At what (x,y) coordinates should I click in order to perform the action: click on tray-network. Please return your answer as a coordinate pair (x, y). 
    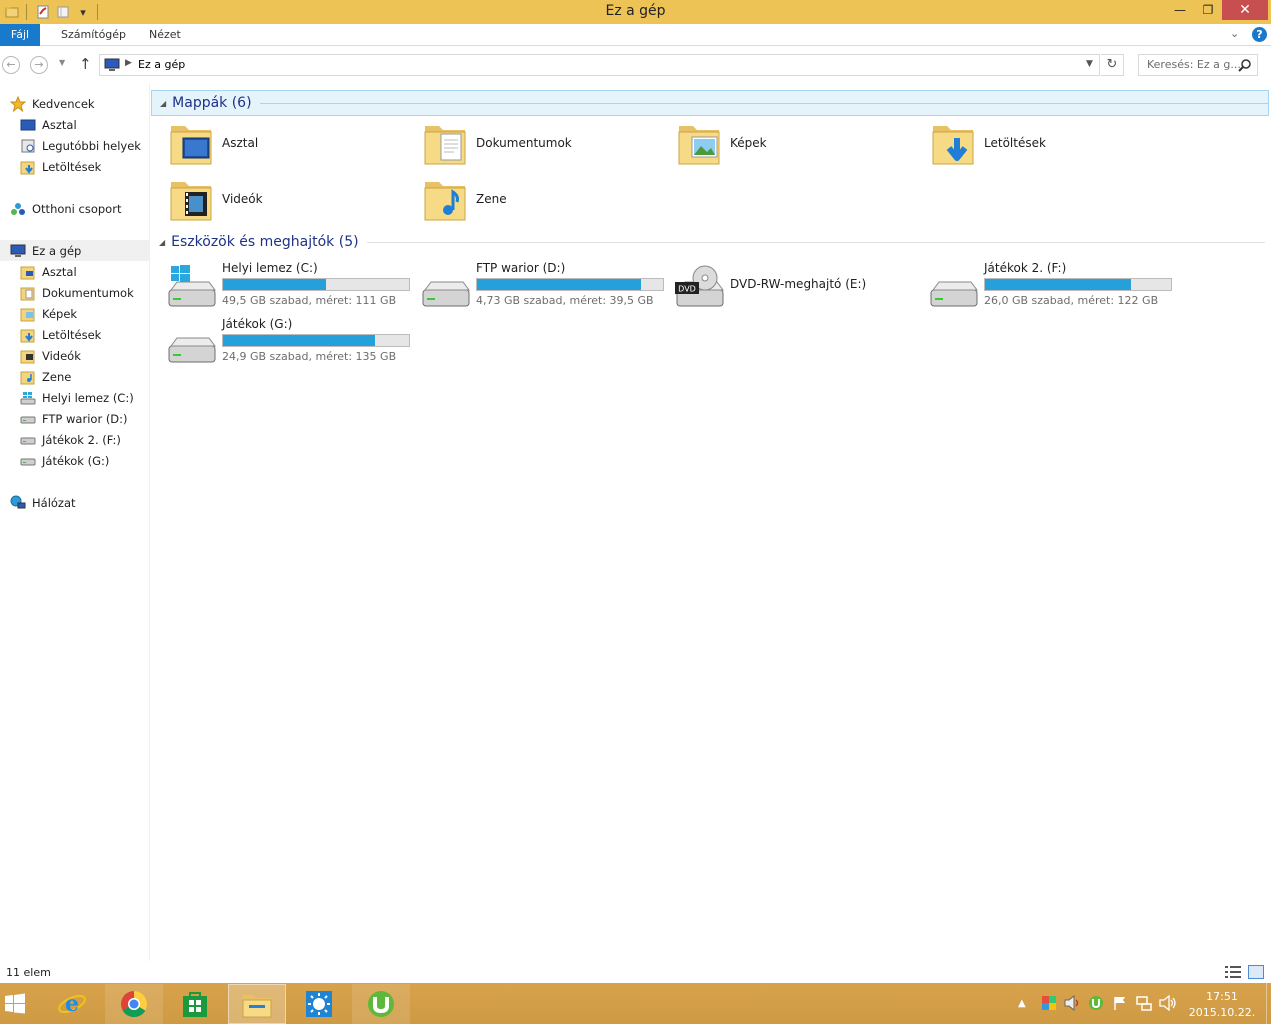
    Looking at the image, I should click on (1144, 1003).